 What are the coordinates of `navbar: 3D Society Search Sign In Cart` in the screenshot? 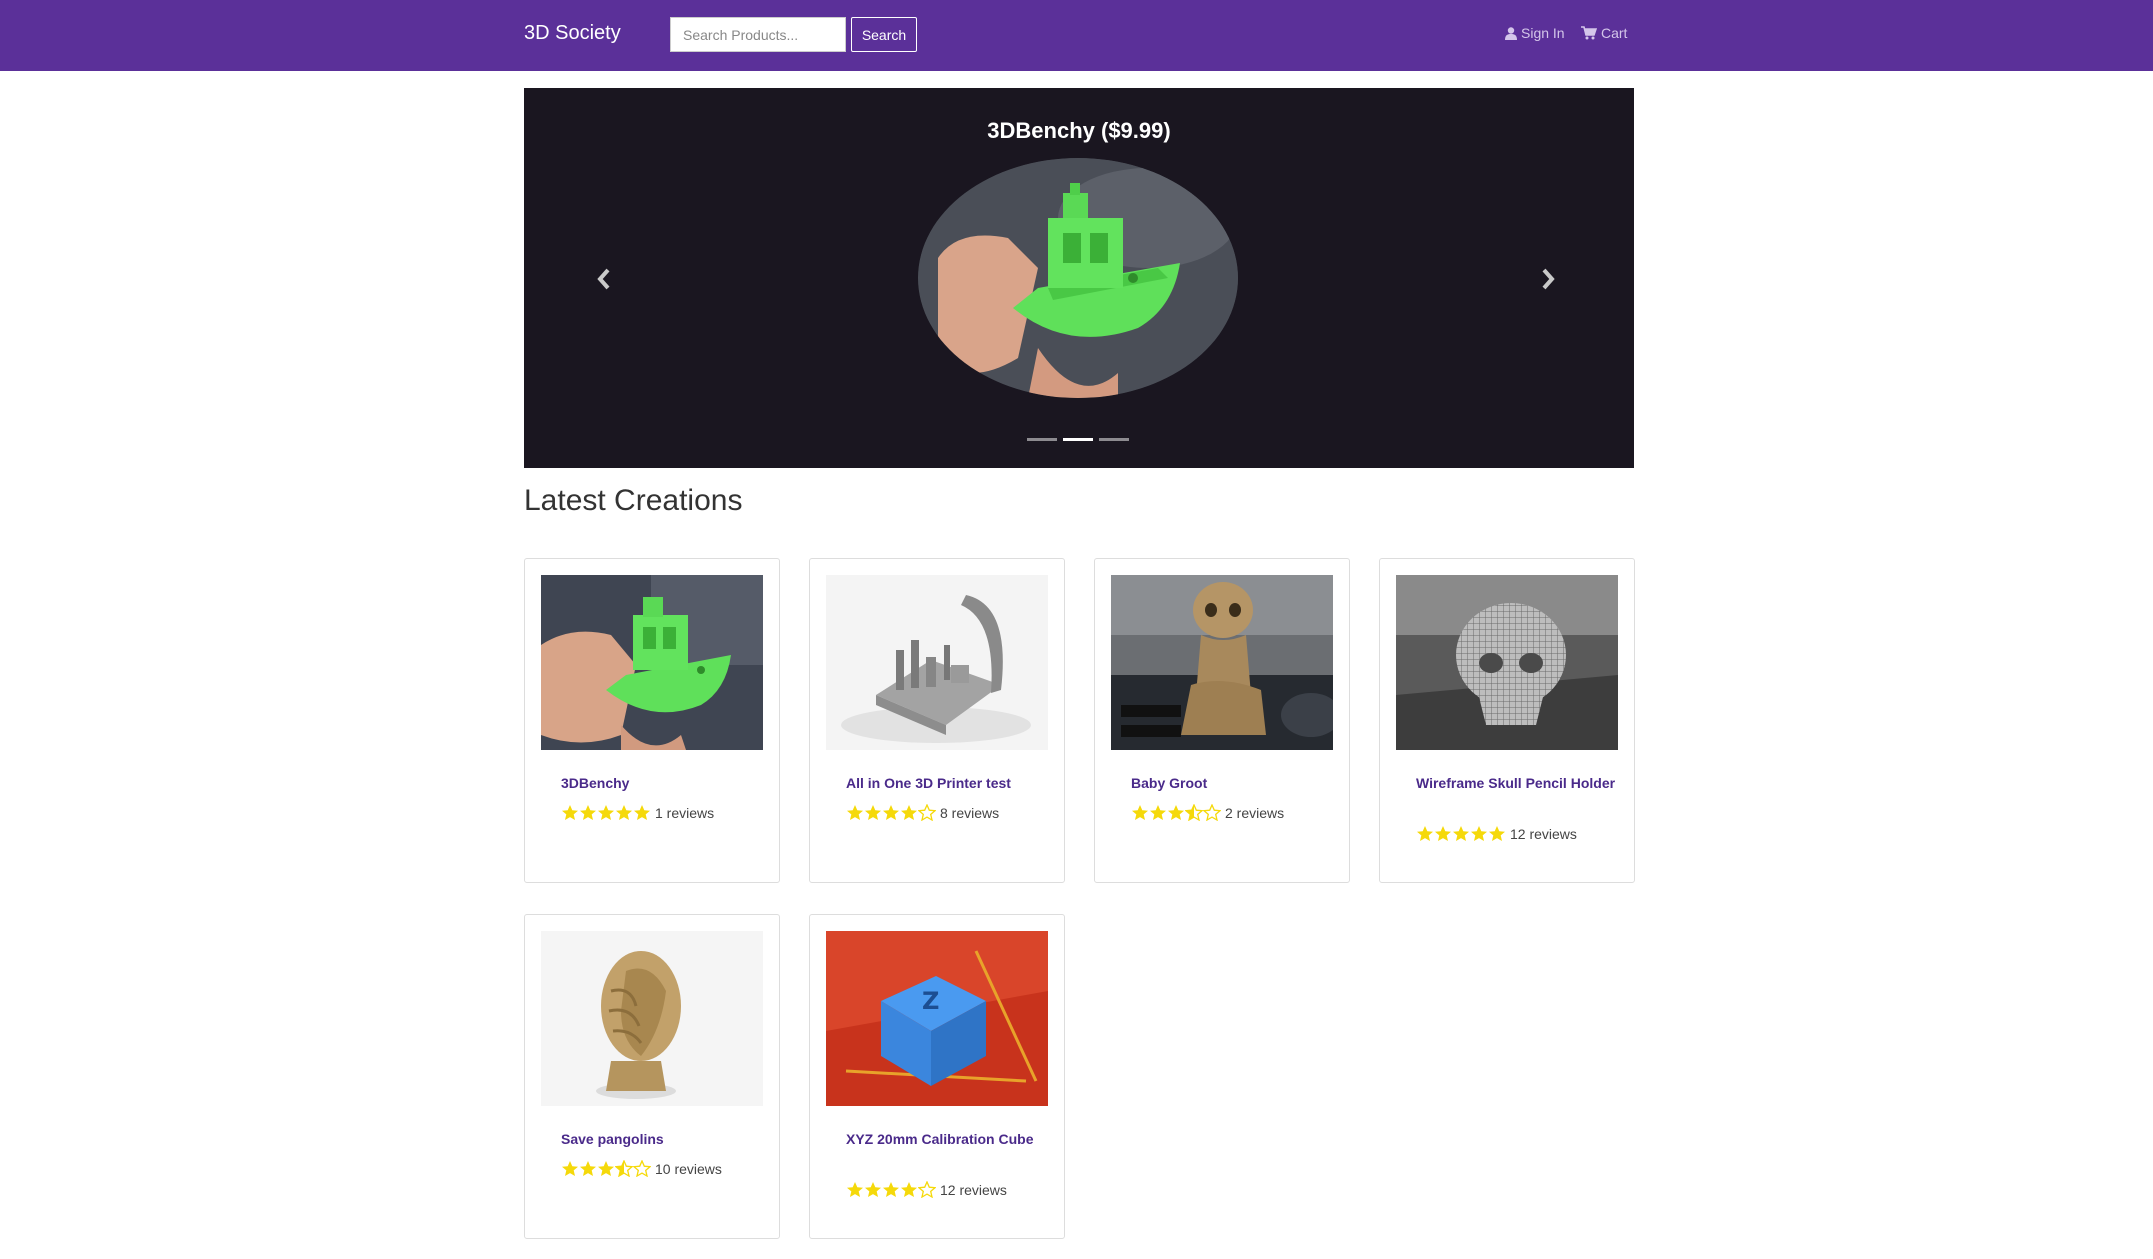 It's located at (1076, 35).